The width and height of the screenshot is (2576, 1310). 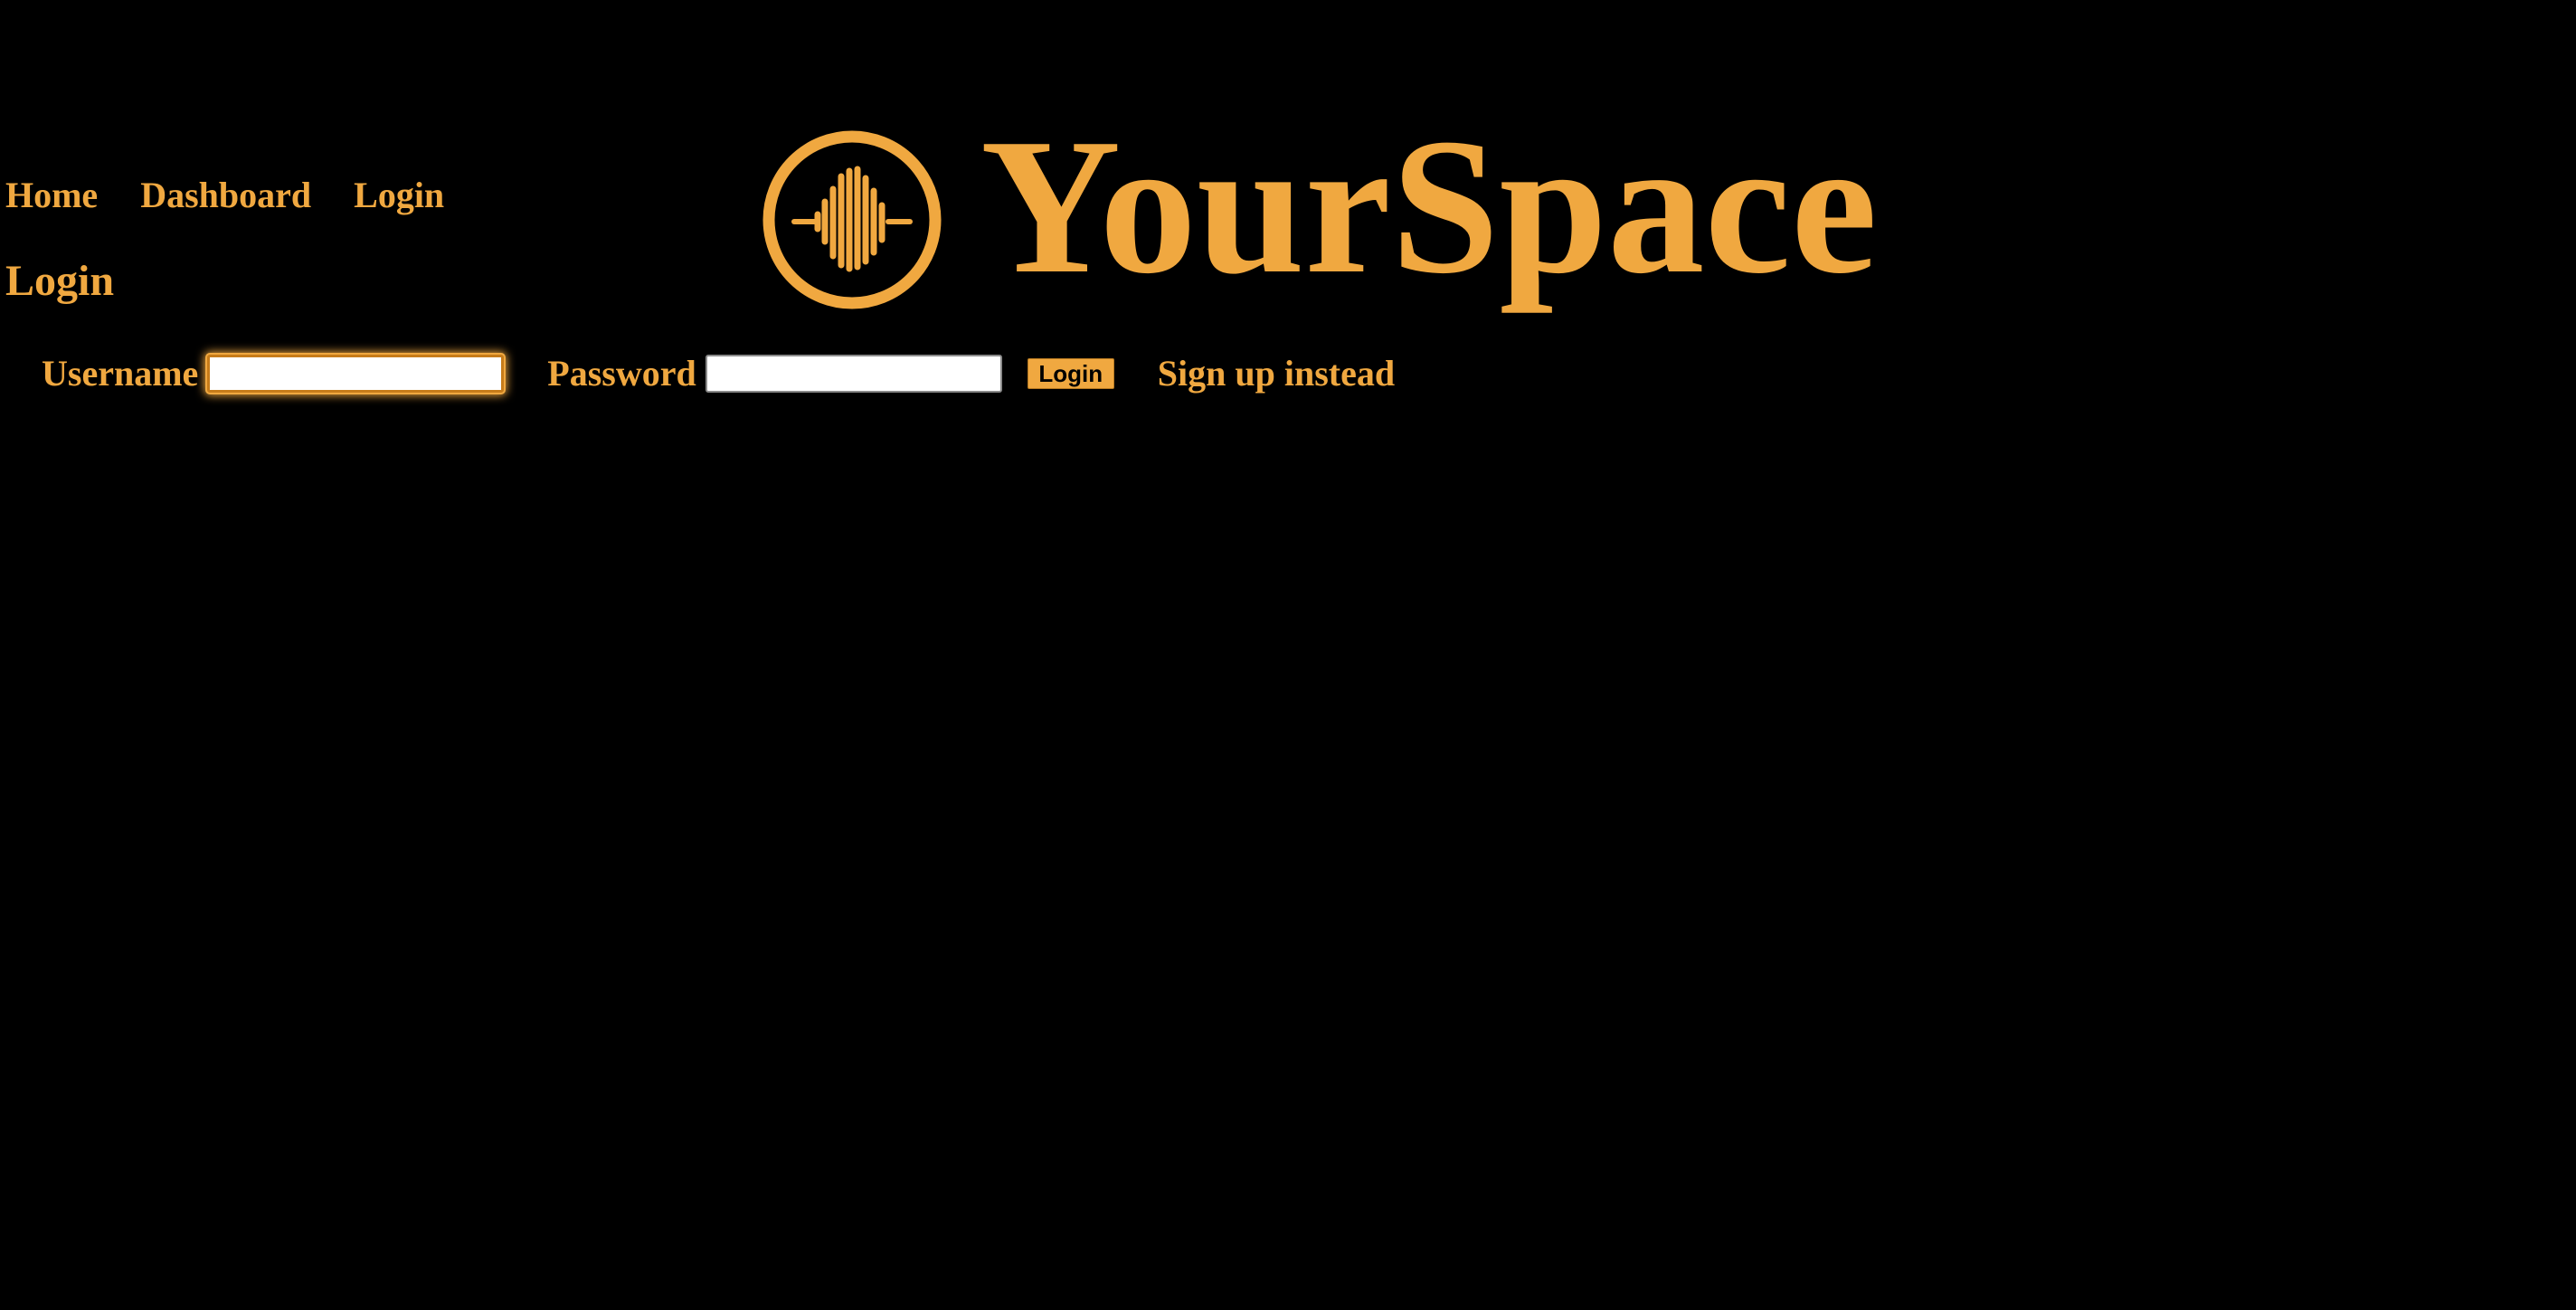 I want to click on top-nav: Home Dashboard Login, so click(x=246, y=196).